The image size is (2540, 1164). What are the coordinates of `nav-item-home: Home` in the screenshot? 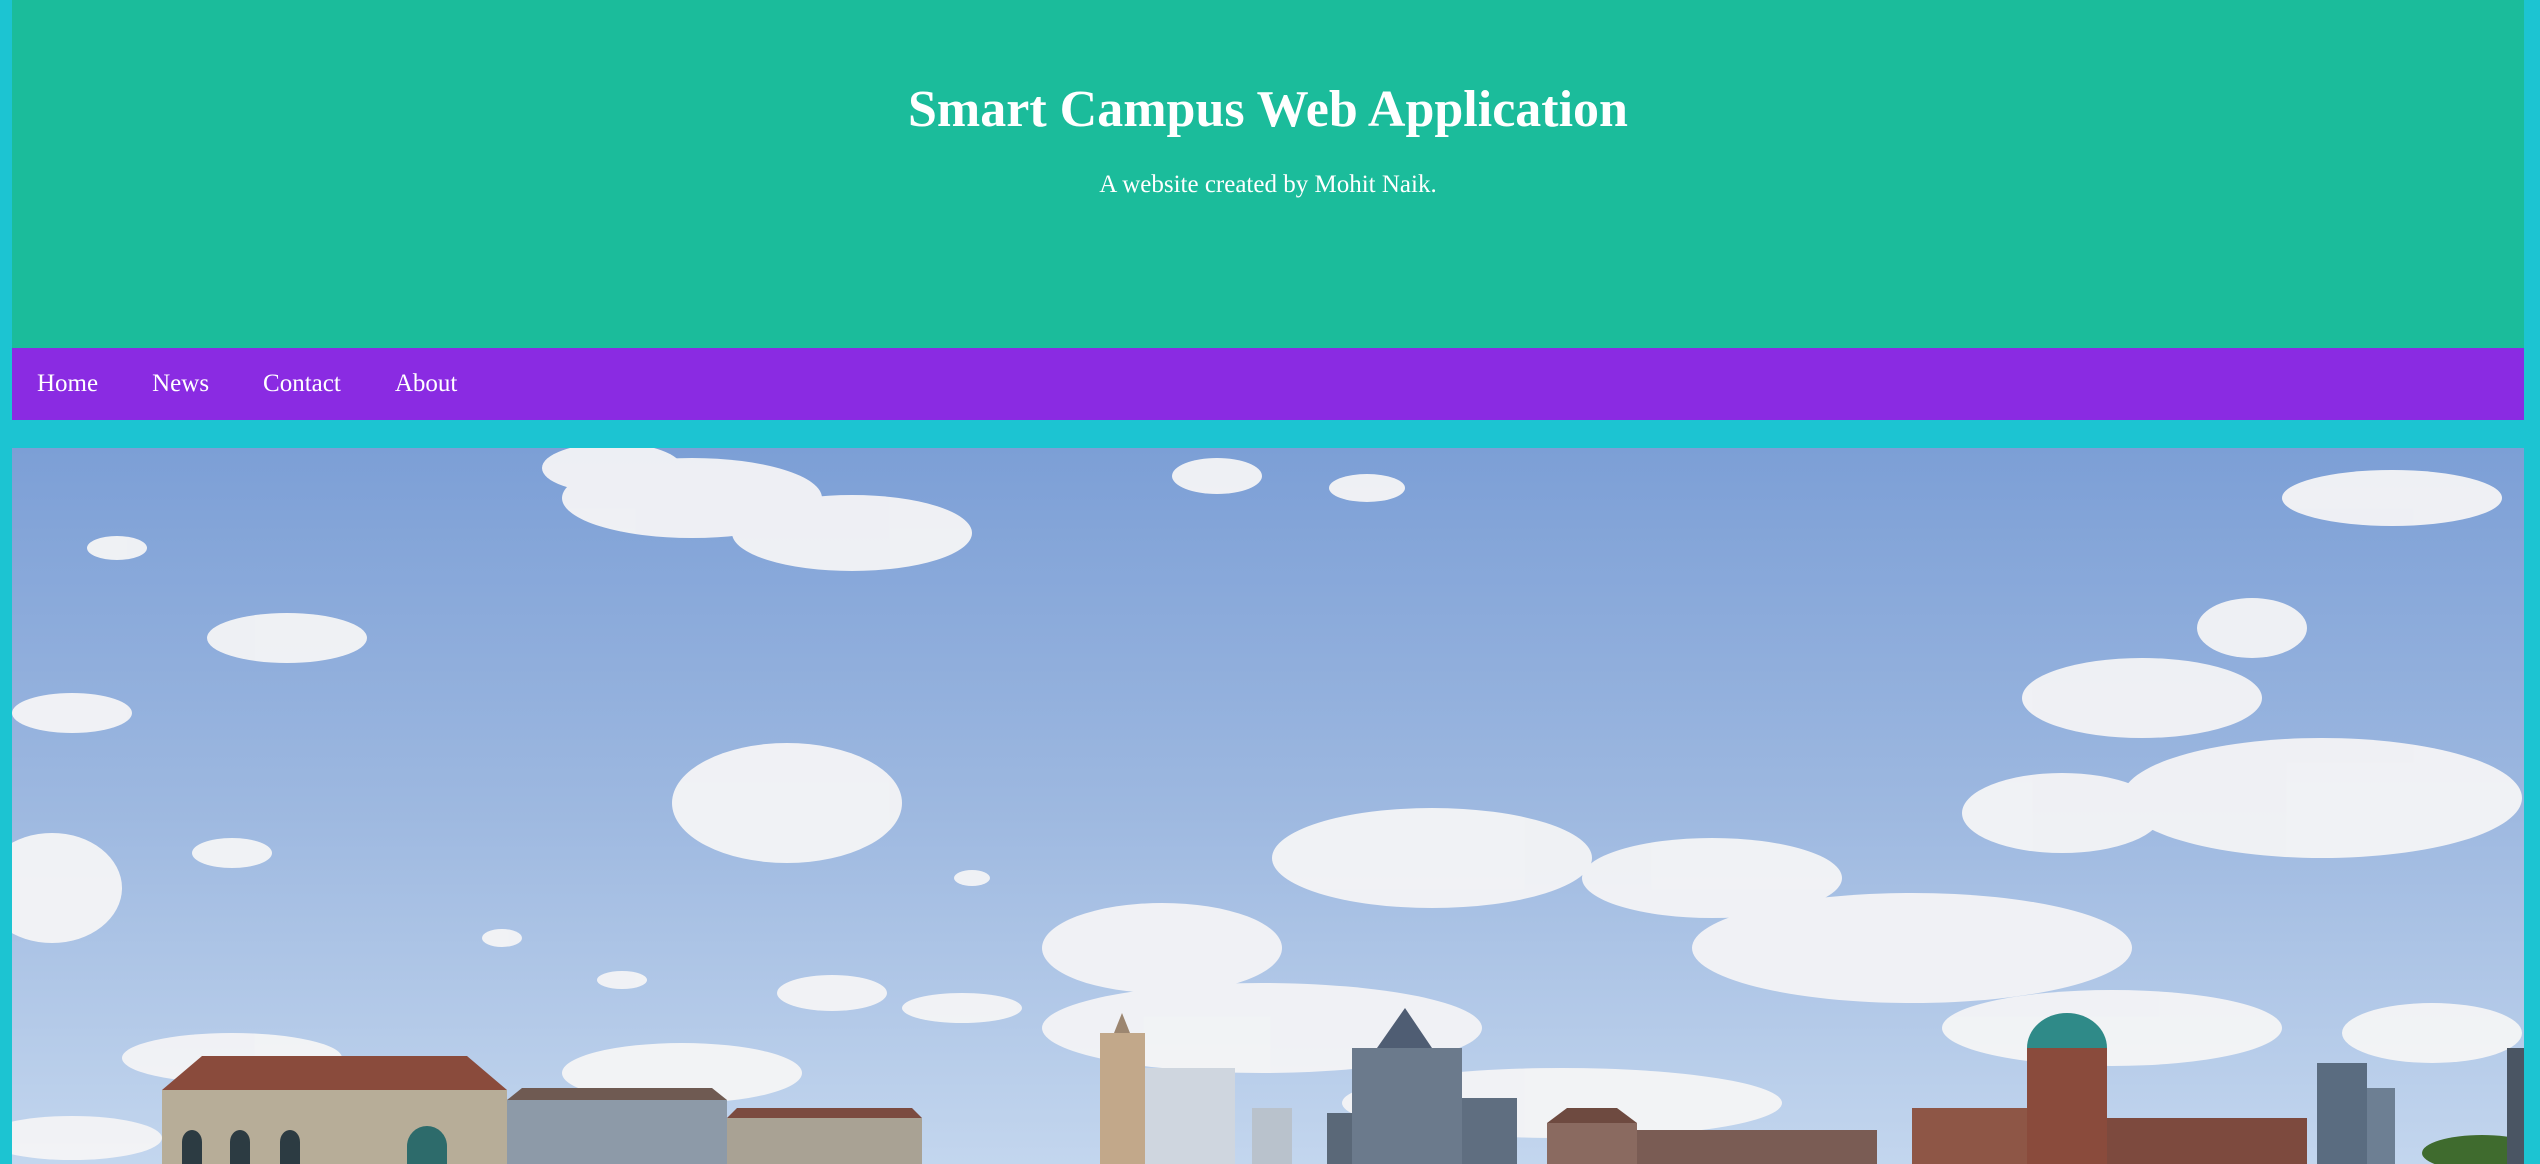 It's located at (67, 384).